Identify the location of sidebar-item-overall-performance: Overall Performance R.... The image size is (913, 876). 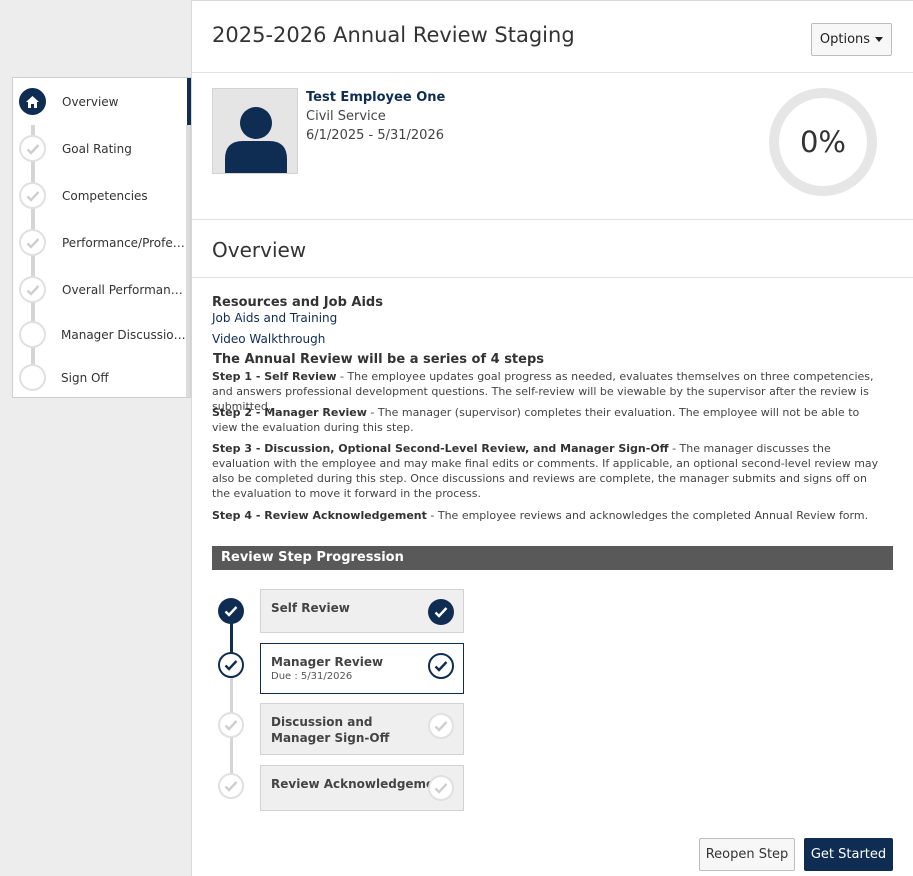
(102, 289).